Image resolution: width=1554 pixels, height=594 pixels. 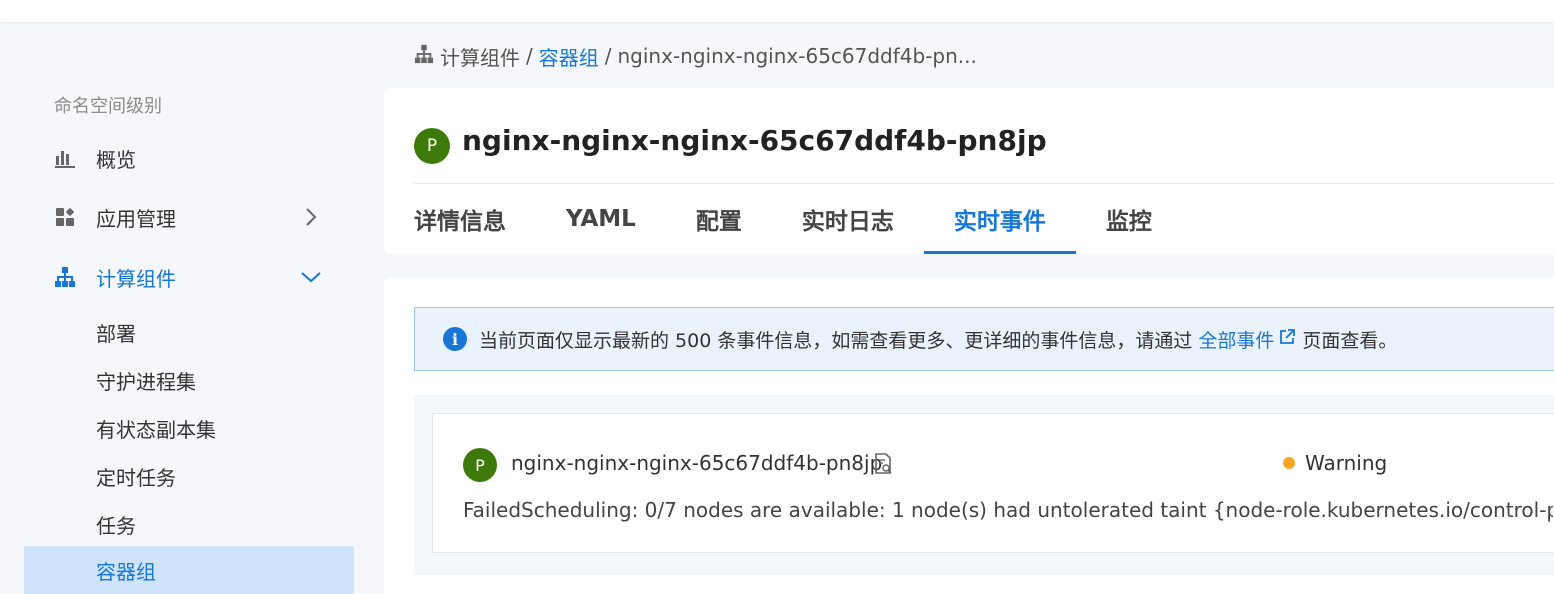 I want to click on info-banner-suffix: 页面查看。, so click(x=1350, y=340).